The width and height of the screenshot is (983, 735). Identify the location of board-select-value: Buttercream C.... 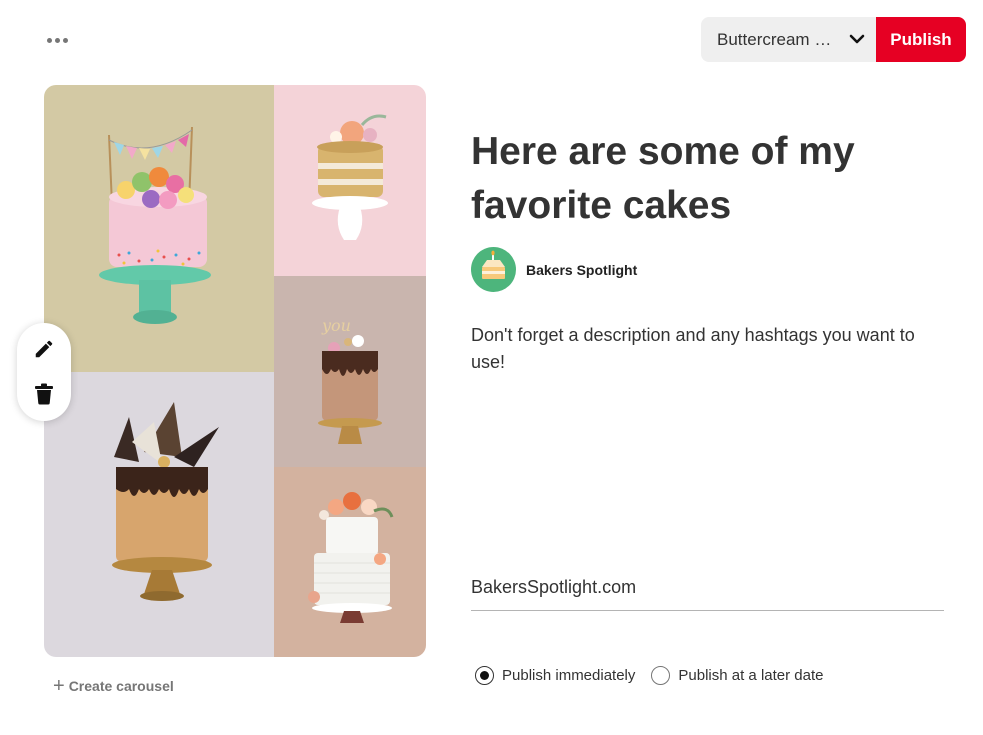
(778, 39).